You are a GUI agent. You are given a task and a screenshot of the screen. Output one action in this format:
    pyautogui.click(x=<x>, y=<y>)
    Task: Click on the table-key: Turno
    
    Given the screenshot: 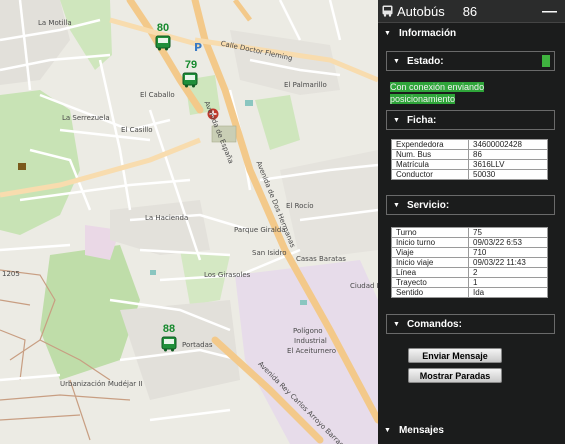 What is the action you would take?
    pyautogui.click(x=430, y=232)
    